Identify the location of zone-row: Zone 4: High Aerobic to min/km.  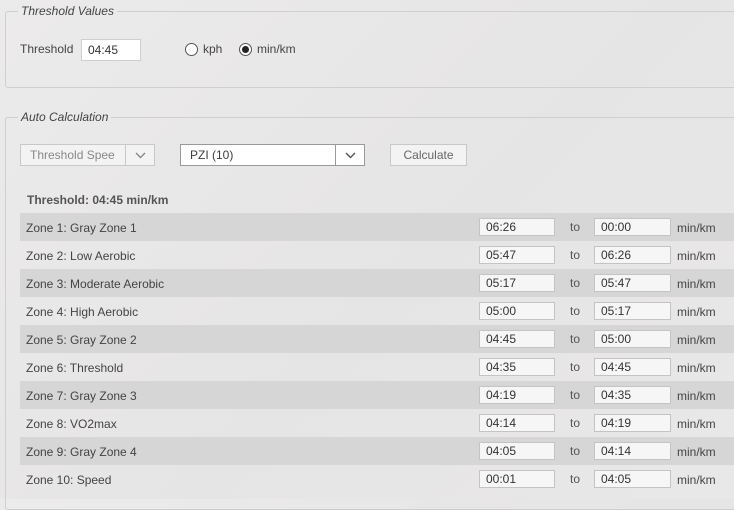
(377, 311).